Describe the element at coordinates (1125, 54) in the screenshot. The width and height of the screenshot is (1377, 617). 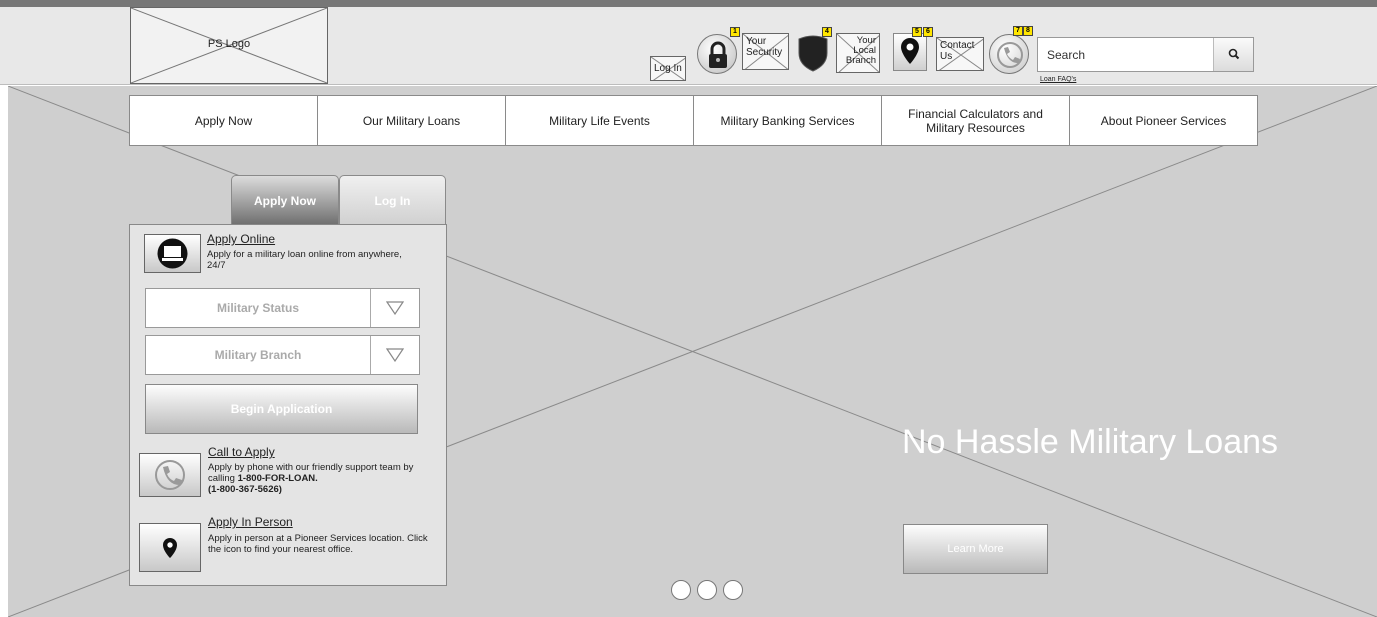
I see `search-input` at that location.